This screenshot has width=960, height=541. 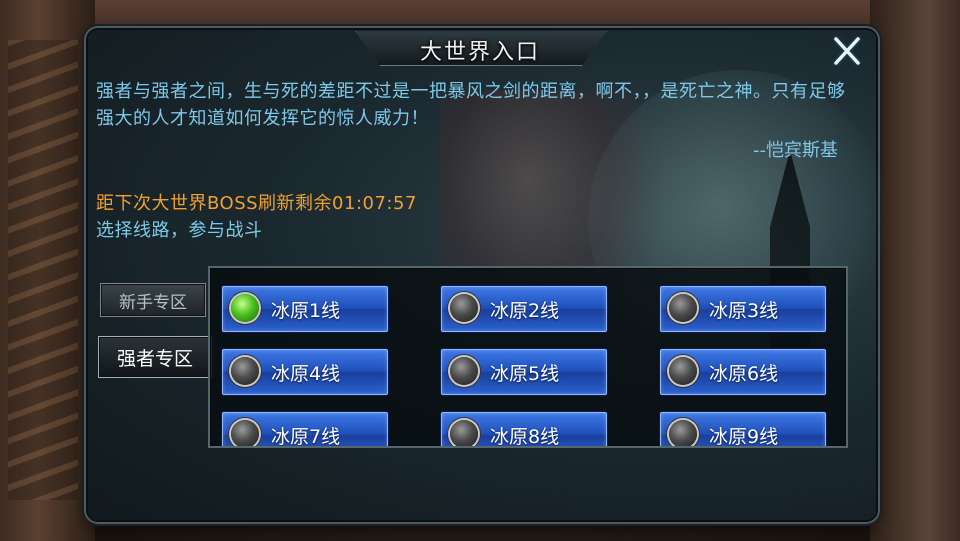 I want to click on line-button-1: 冰原1线, so click(x=305, y=309).